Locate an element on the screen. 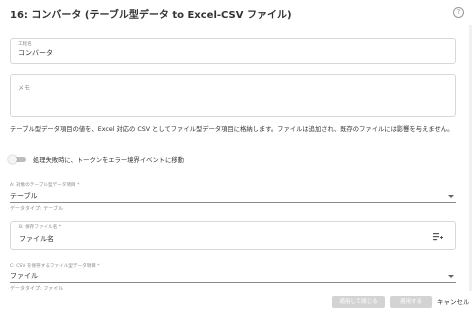 The width and height of the screenshot is (474, 314). memo-field: メモ is located at coordinates (233, 95).